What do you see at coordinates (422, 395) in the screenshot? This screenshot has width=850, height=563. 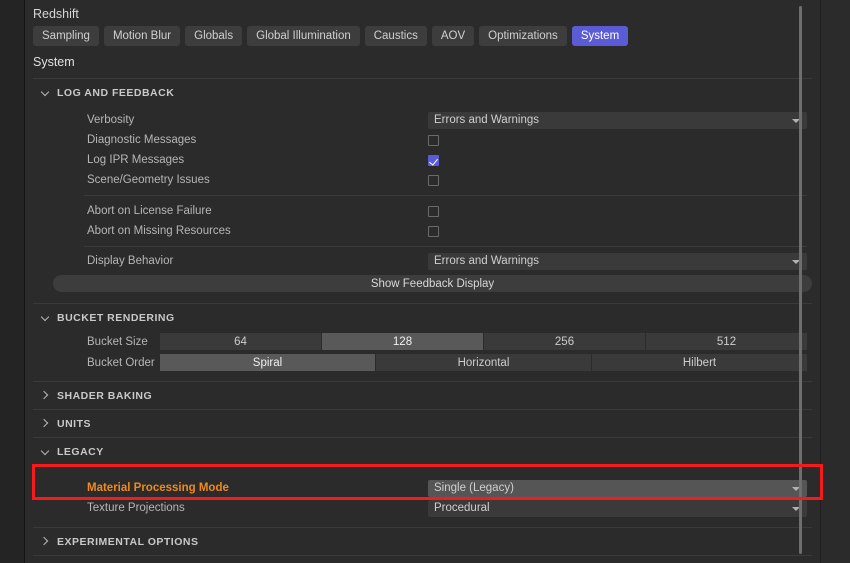 I see `group-header-shader-baking: SHADER BAKING` at bounding box center [422, 395].